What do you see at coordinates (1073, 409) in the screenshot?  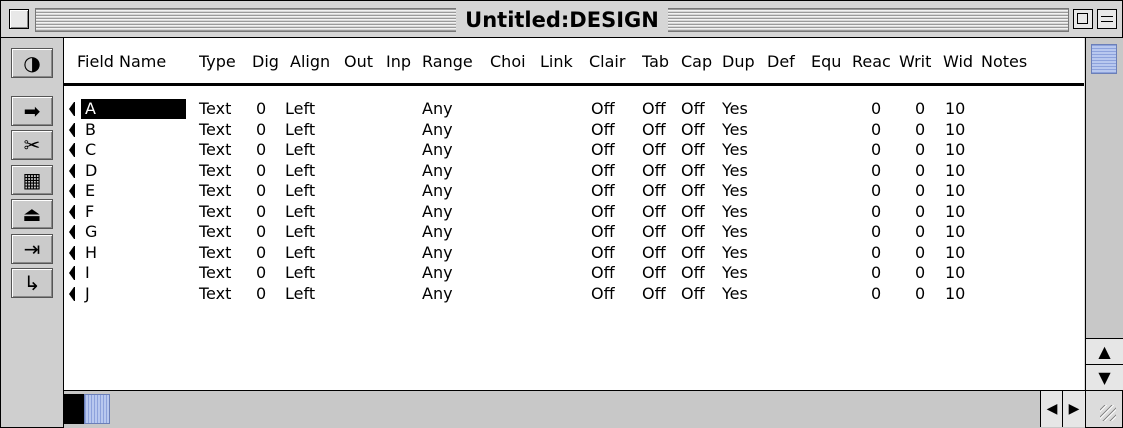 I see `scroll-right-arrow-icon: ▶` at bounding box center [1073, 409].